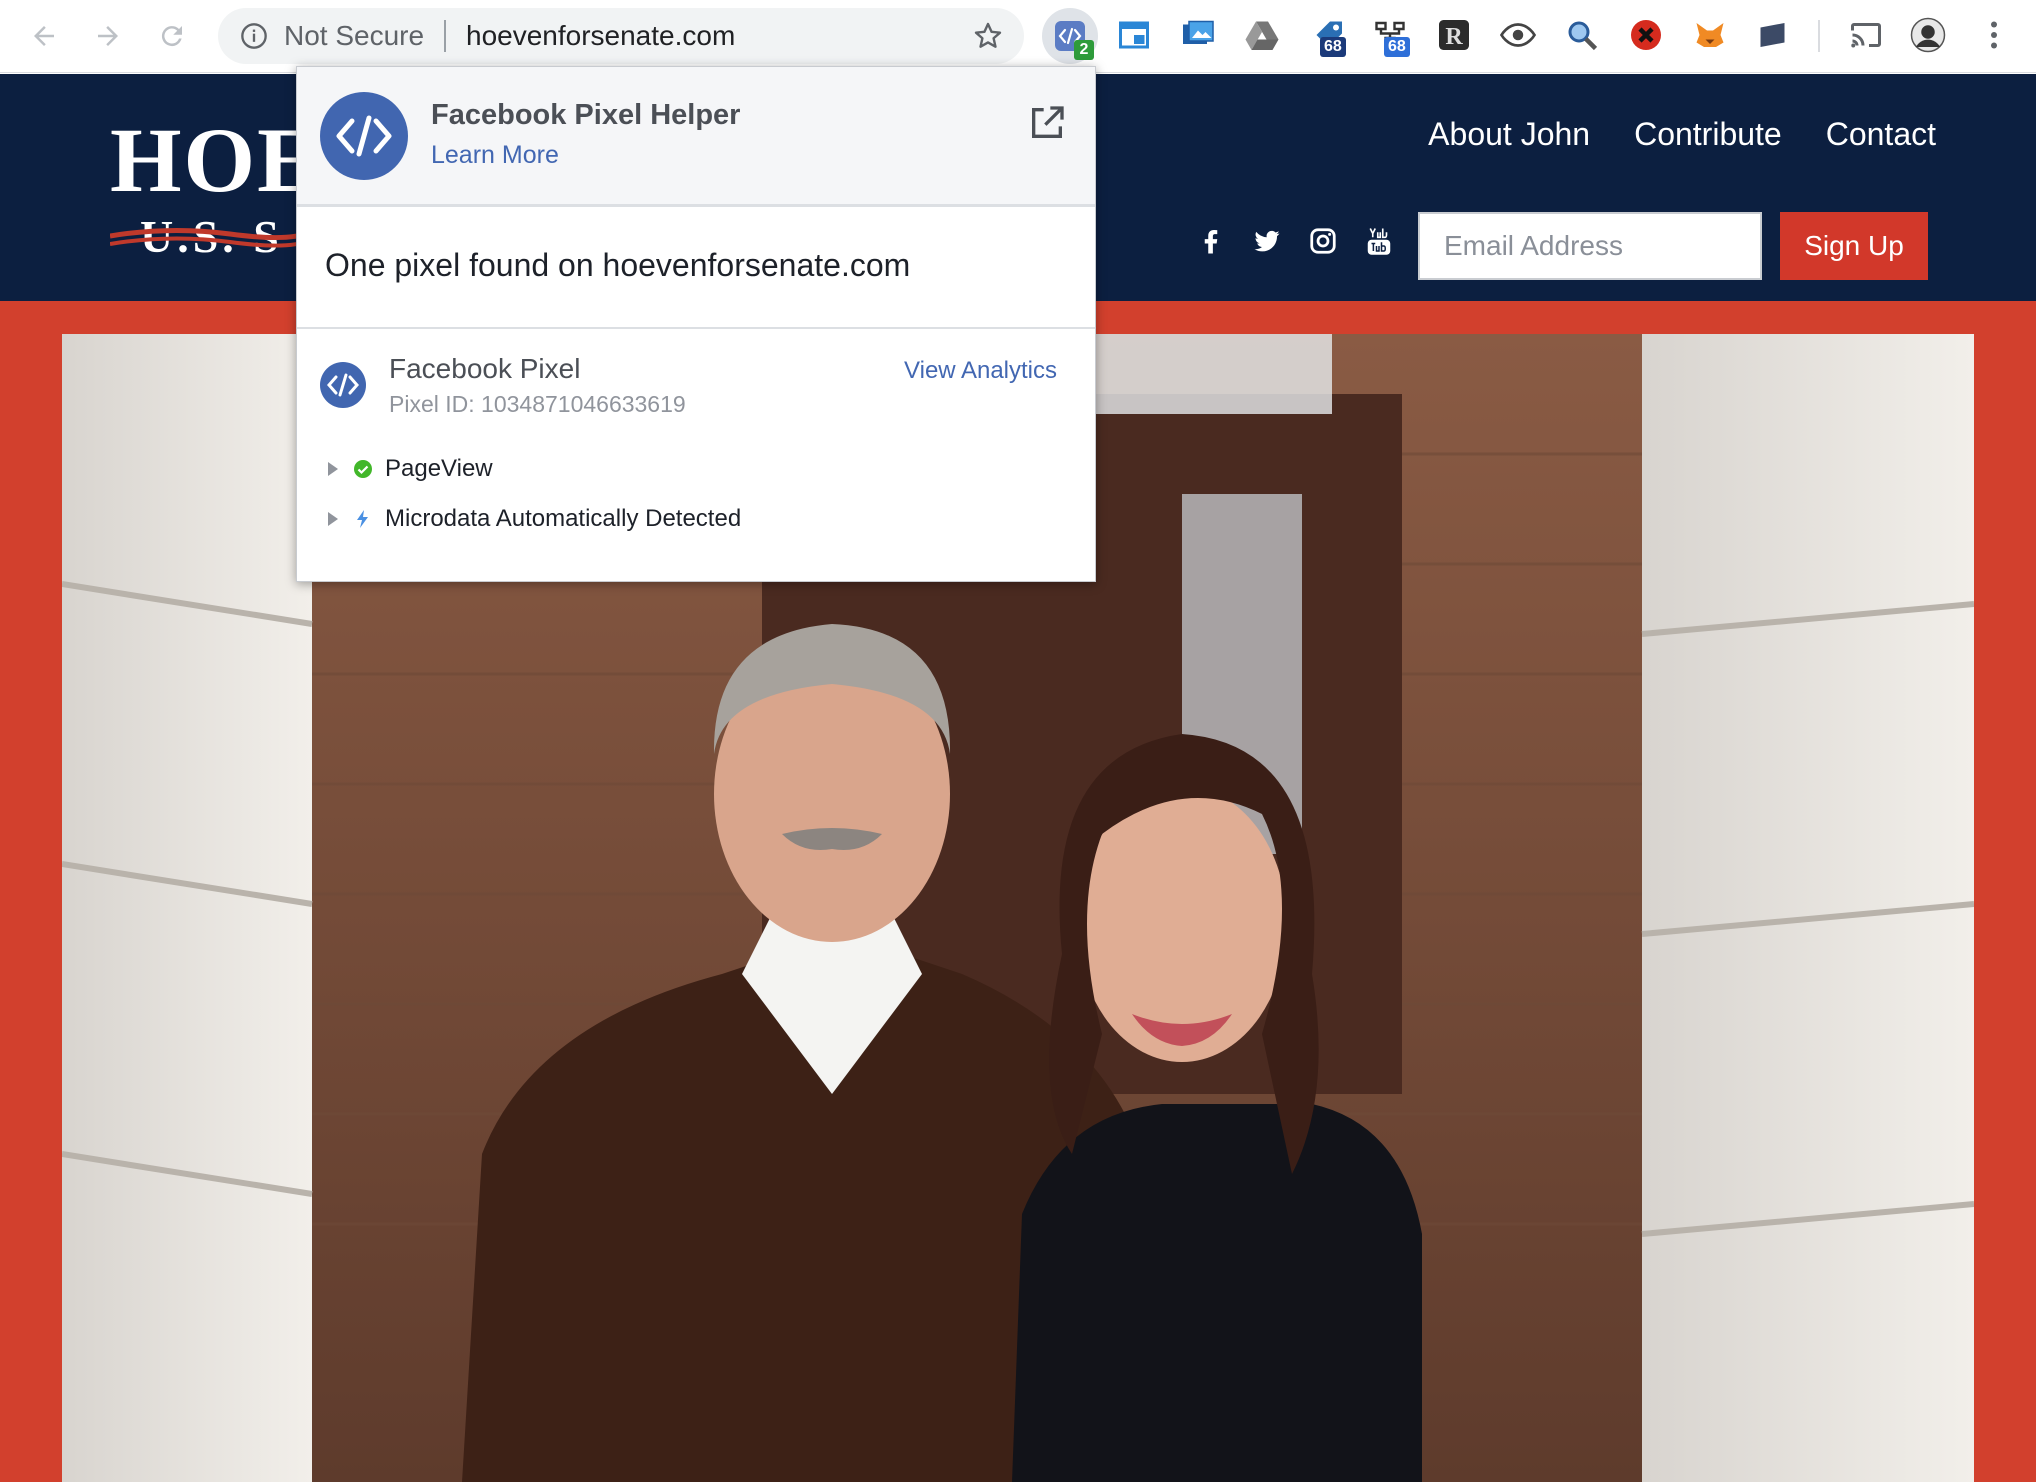 This screenshot has height=1482, width=2036. I want to click on seo-extension-button: 68, so click(1390, 36).